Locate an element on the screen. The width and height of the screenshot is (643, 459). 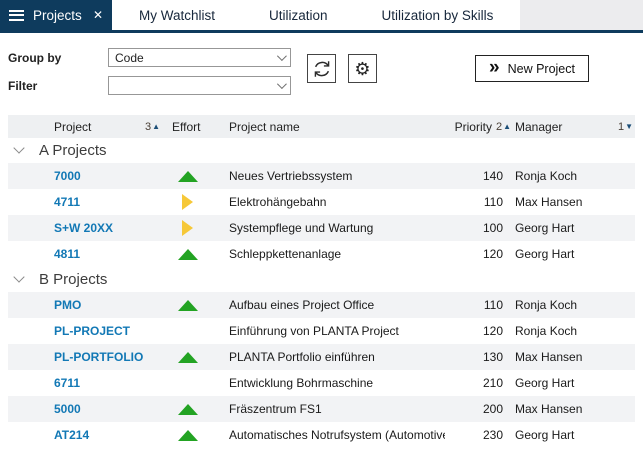
group-by-value: Code is located at coordinates (129, 57).